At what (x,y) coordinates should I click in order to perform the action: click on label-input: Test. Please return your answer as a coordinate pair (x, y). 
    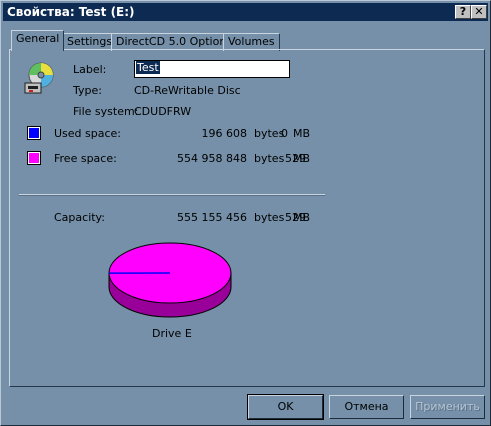
    Looking at the image, I should click on (212, 69).